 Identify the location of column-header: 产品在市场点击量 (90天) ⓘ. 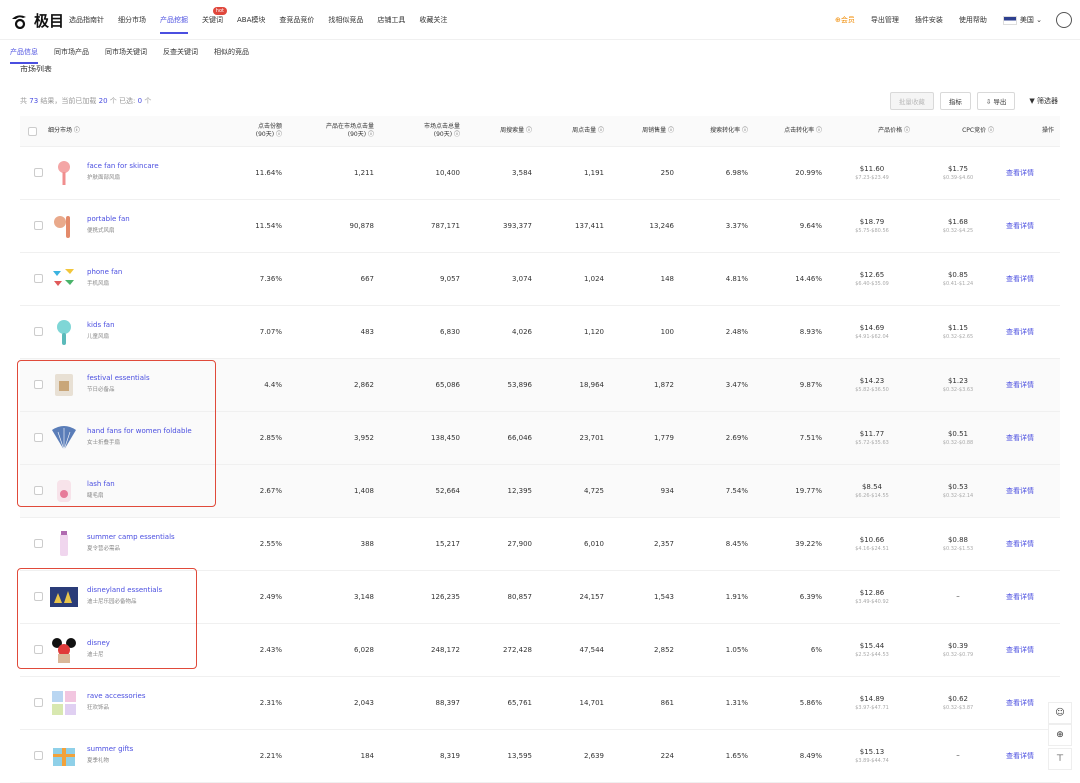
(334, 131).